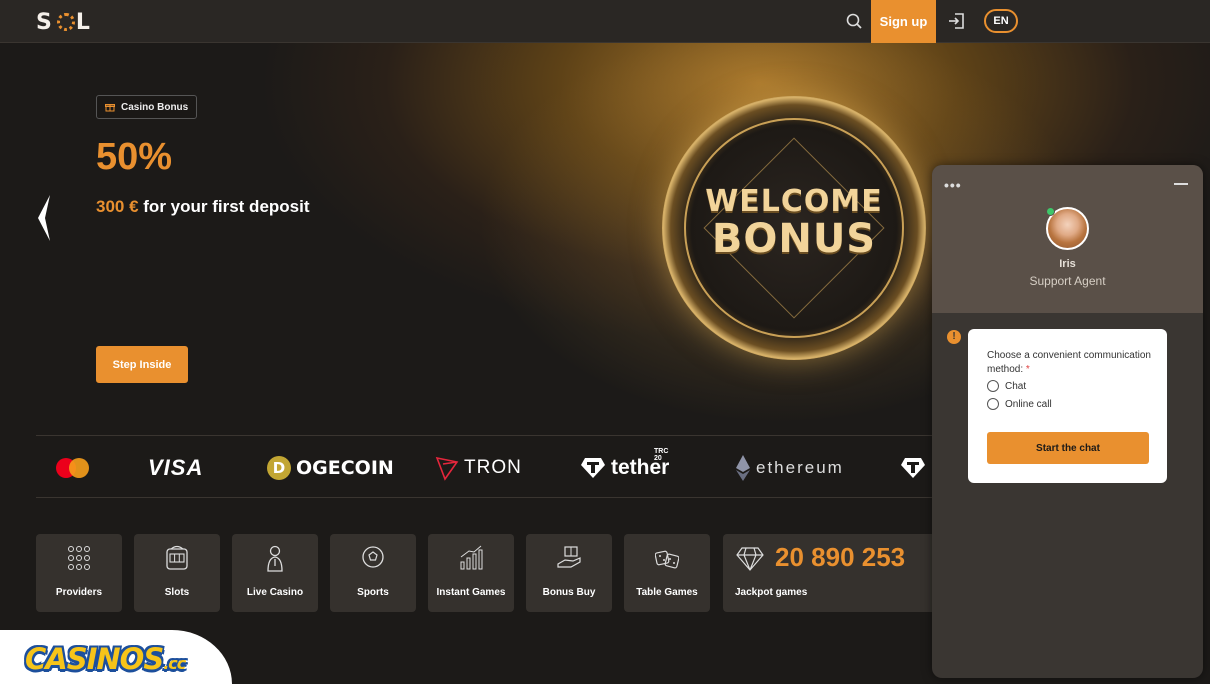  What do you see at coordinates (667, 592) in the screenshot?
I see `category-label: Table Games` at bounding box center [667, 592].